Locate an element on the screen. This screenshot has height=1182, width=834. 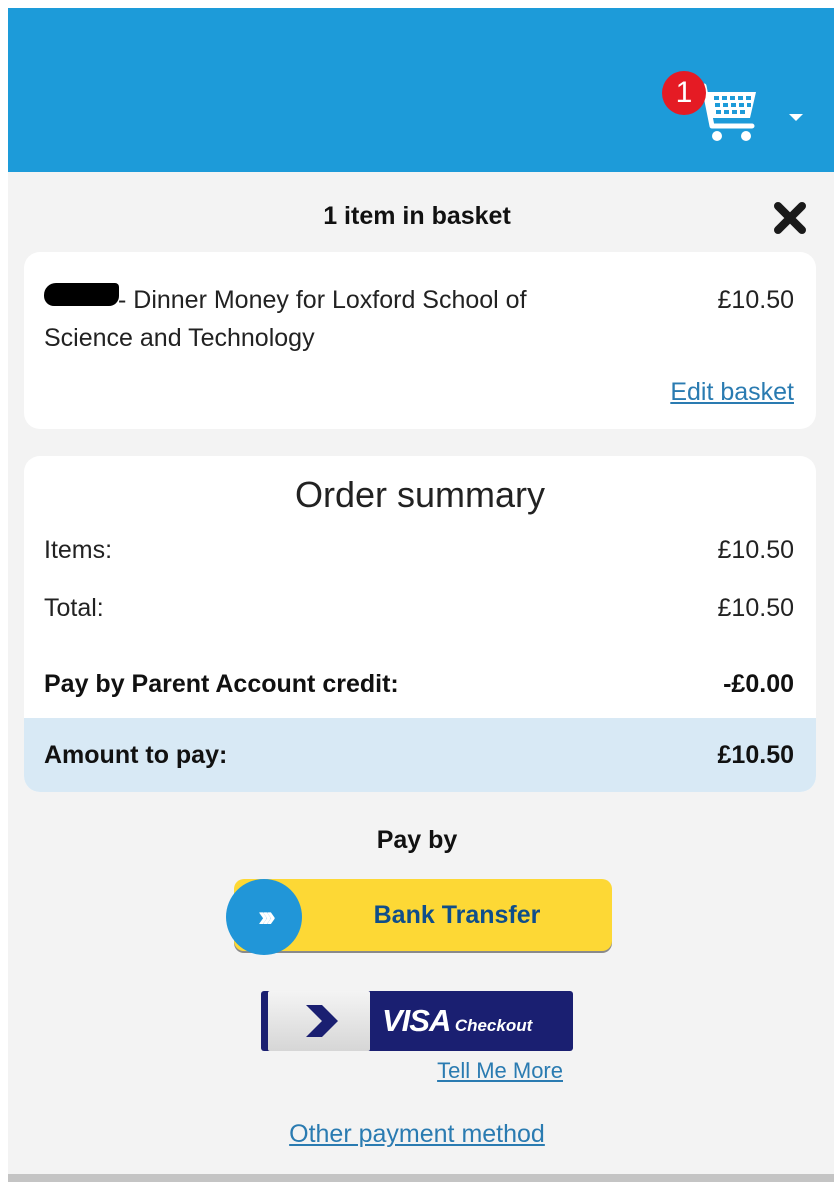
total-label: Total: is located at coordinates (74, 608).